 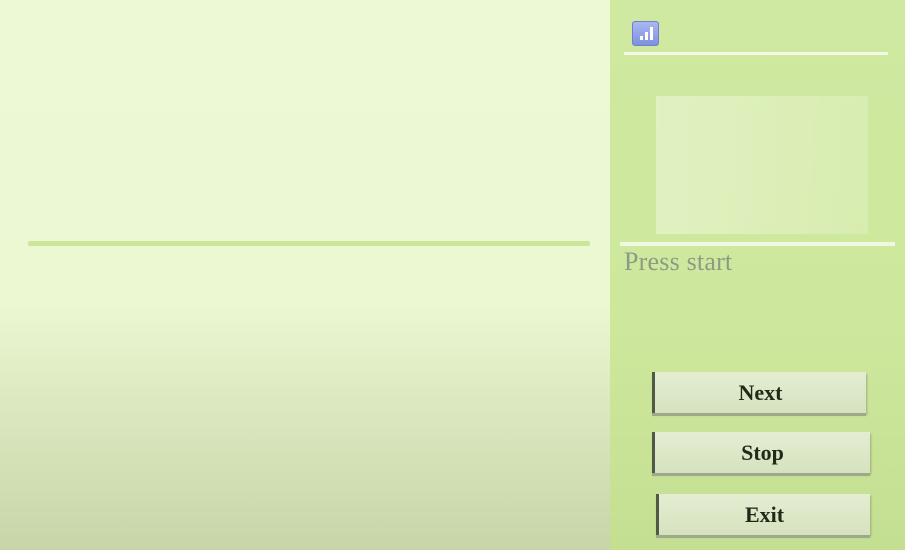 I want to click on play-area-divider, so click(x=309, y=243).